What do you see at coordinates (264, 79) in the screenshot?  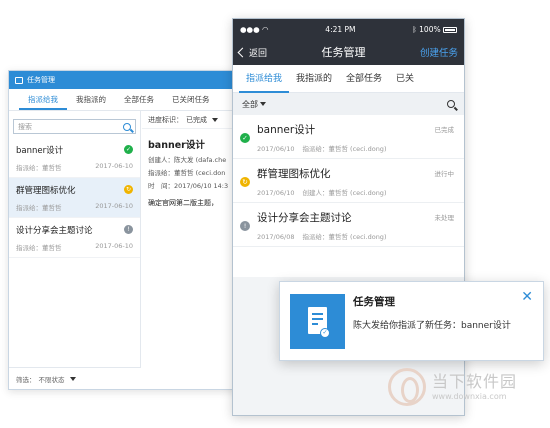 I see `phone-tab-assigned-to-me: 指派给我` at bounding box center [264, 79].